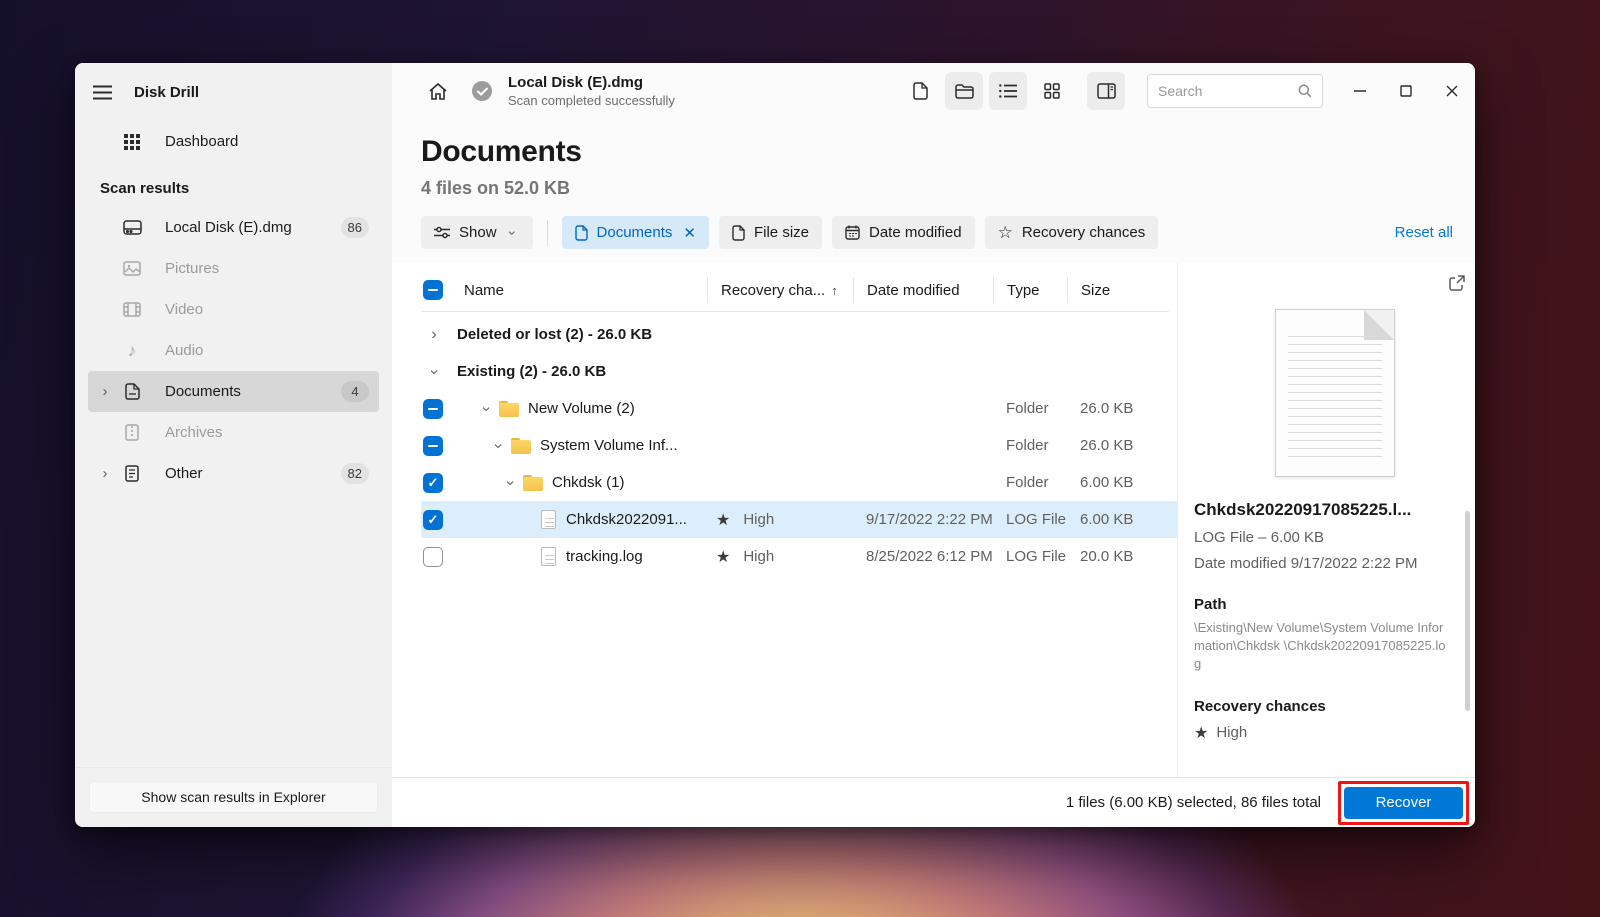  I want to click on column-header-date: Date modified, so click(923, 290).